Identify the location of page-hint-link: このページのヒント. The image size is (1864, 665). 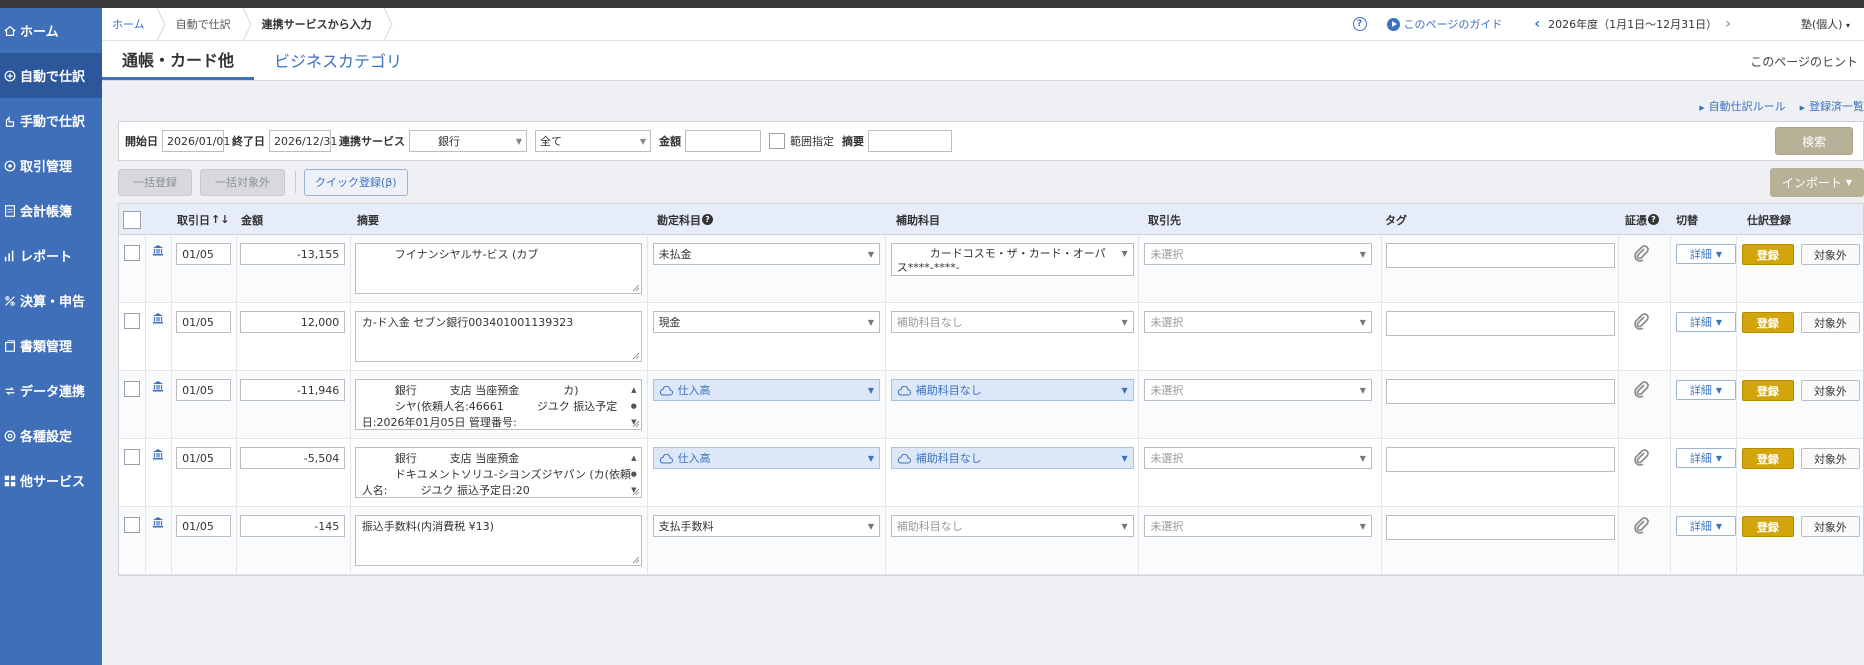
(1804, 61).